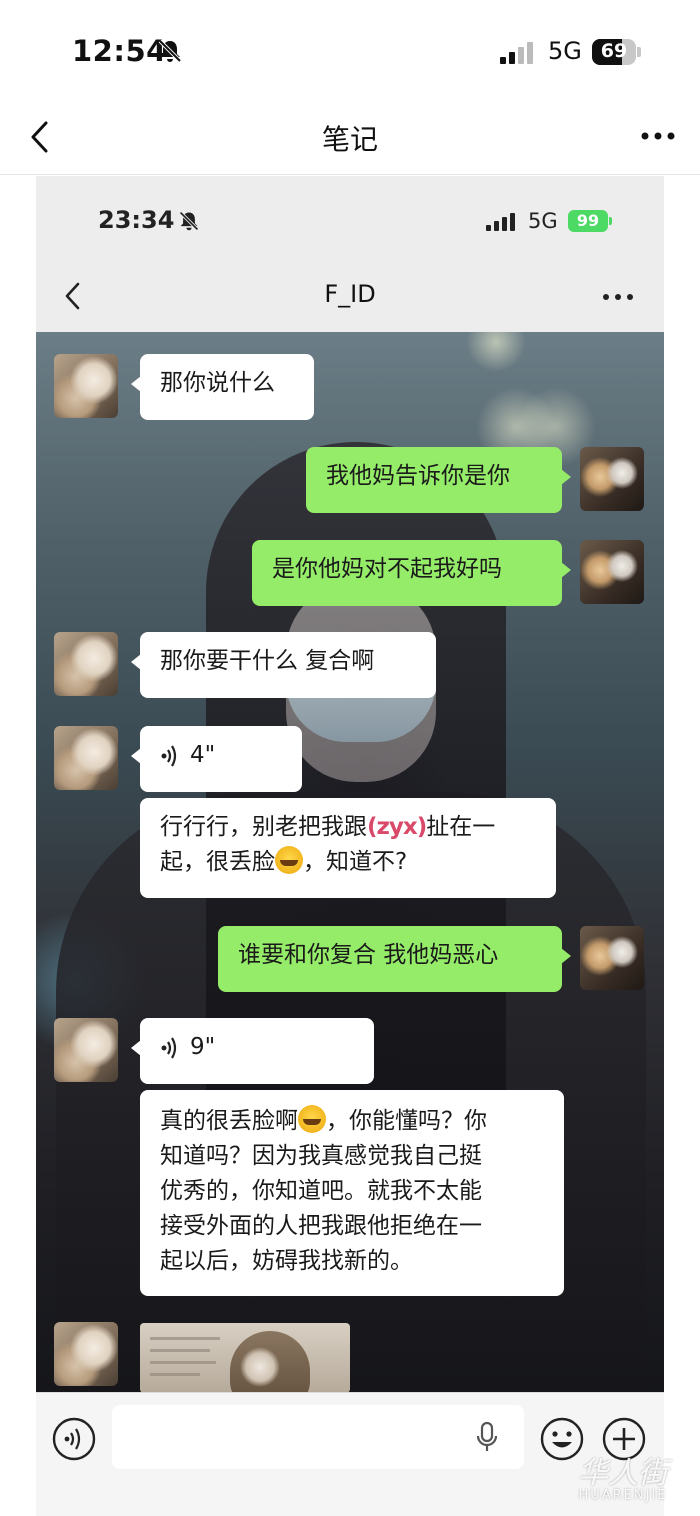 The height and width of the screenshot is (1516, 700). I want to click on image-message, so click(245, 1358).